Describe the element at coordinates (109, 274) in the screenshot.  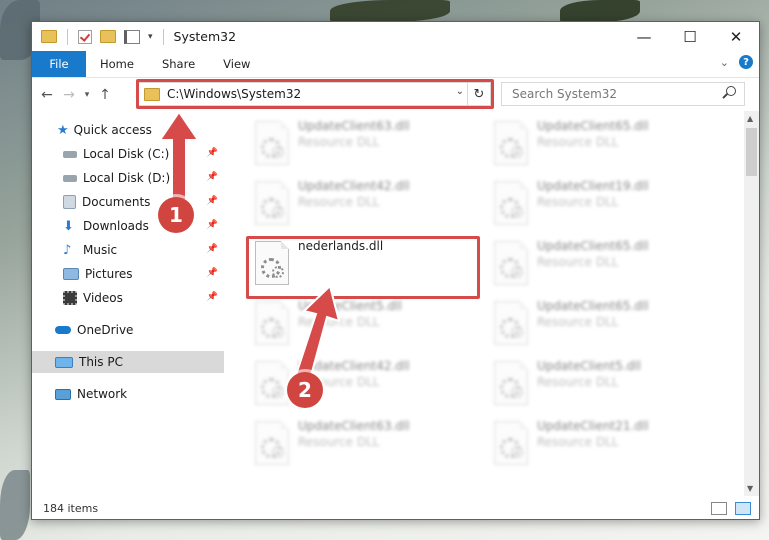
I see `sidebar-item-label: Pictures` at that location.